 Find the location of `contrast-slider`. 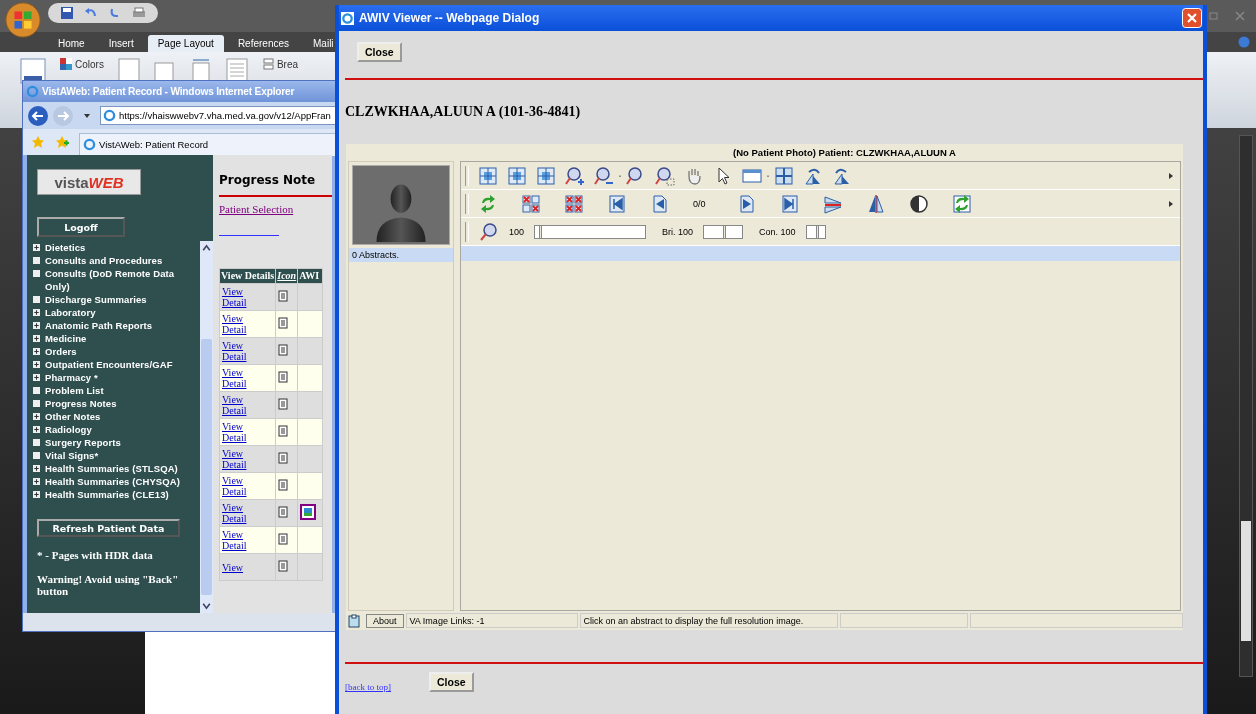

contrast-slider is located at coordinates (815, 231).